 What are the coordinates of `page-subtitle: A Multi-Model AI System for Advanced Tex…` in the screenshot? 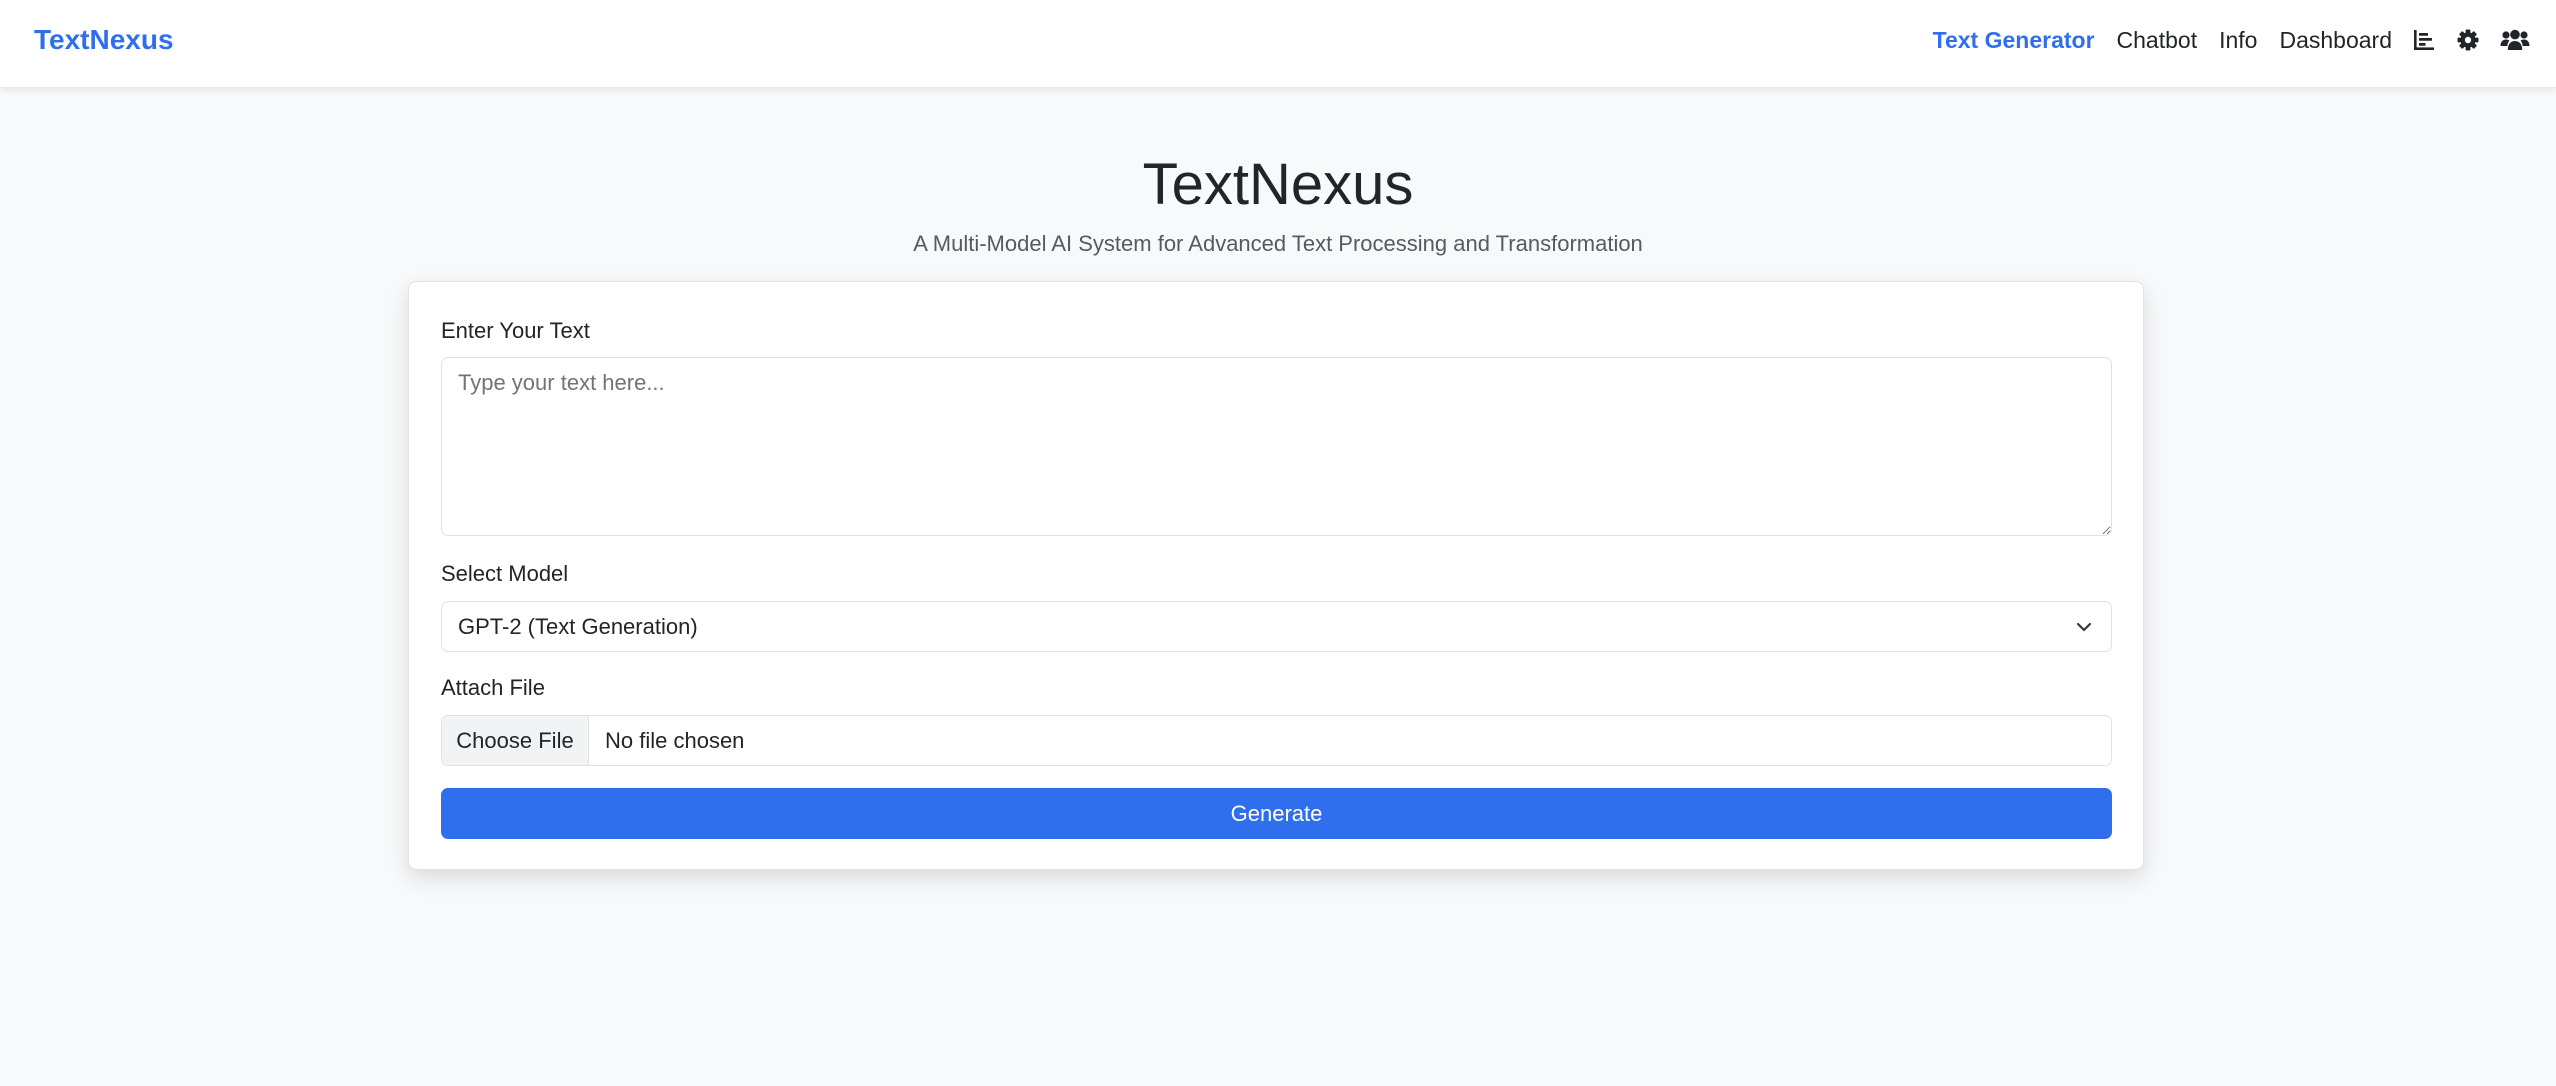 It's located at (1278, 243).